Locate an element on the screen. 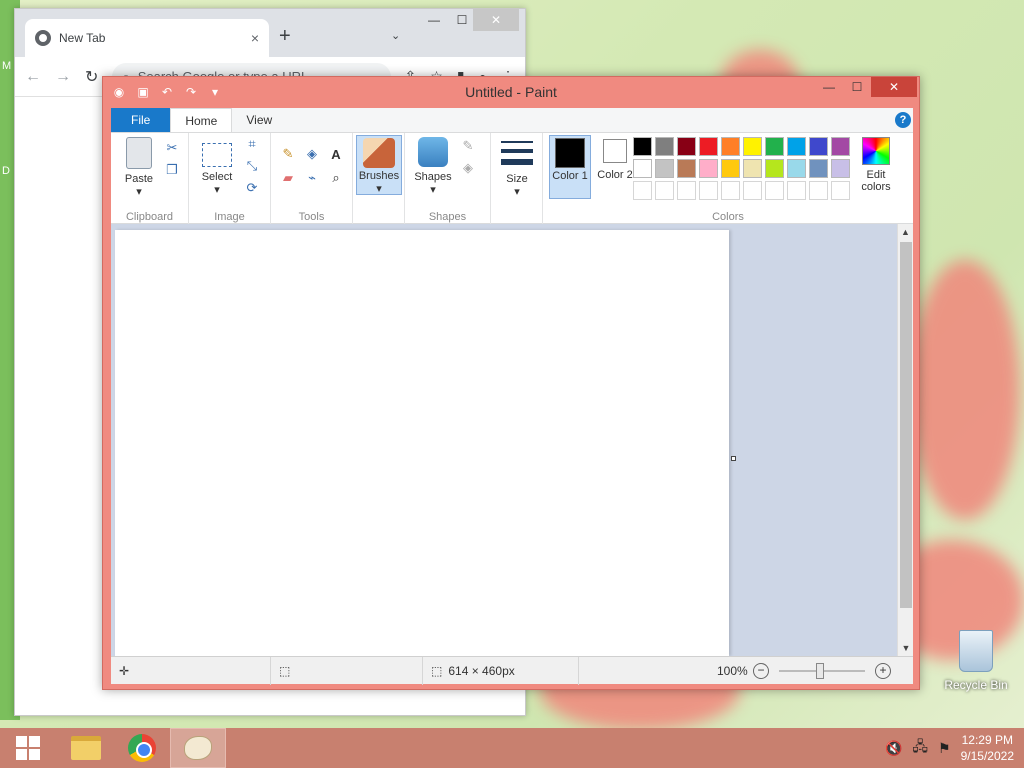 This screenshot has height=768, width=1024. volume-muted-icon: 🔇 is located at coordinates (893, 748).